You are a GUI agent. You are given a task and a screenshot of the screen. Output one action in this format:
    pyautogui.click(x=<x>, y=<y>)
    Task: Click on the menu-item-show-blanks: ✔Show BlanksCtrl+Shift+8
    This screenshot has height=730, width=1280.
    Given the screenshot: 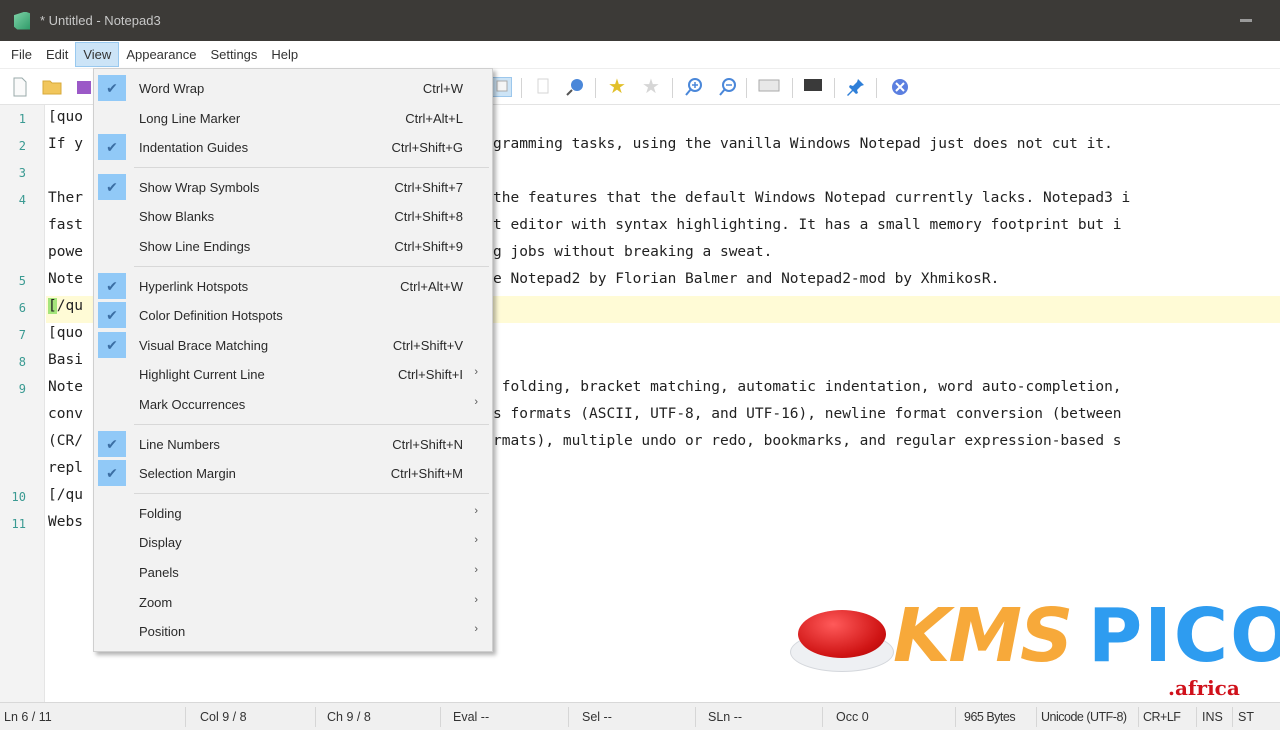 What is the action you would take?
    pyautogui.click(x=293, y=216)
    